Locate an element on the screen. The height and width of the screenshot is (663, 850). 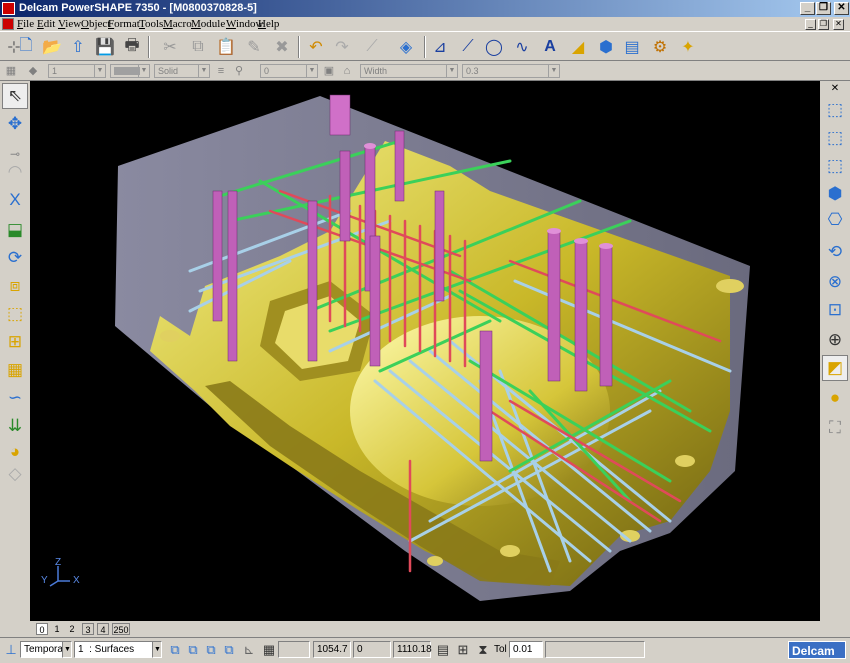
close-button: ✕ is located at coordinates (841, 8).